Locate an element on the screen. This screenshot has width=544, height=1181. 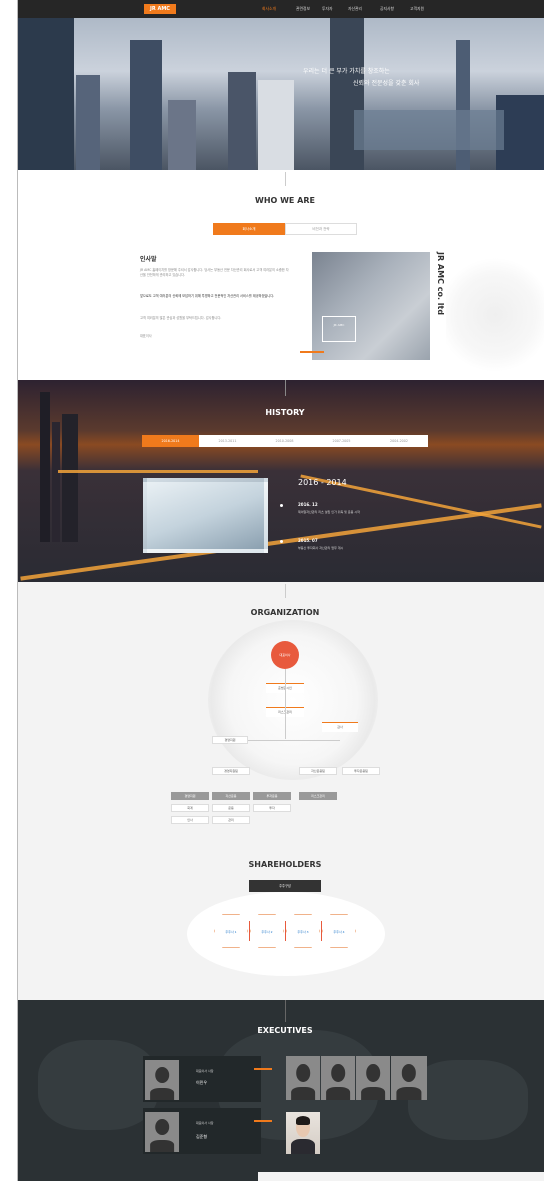
org-node-sub: 운용 is located at coordinates (231, 808).